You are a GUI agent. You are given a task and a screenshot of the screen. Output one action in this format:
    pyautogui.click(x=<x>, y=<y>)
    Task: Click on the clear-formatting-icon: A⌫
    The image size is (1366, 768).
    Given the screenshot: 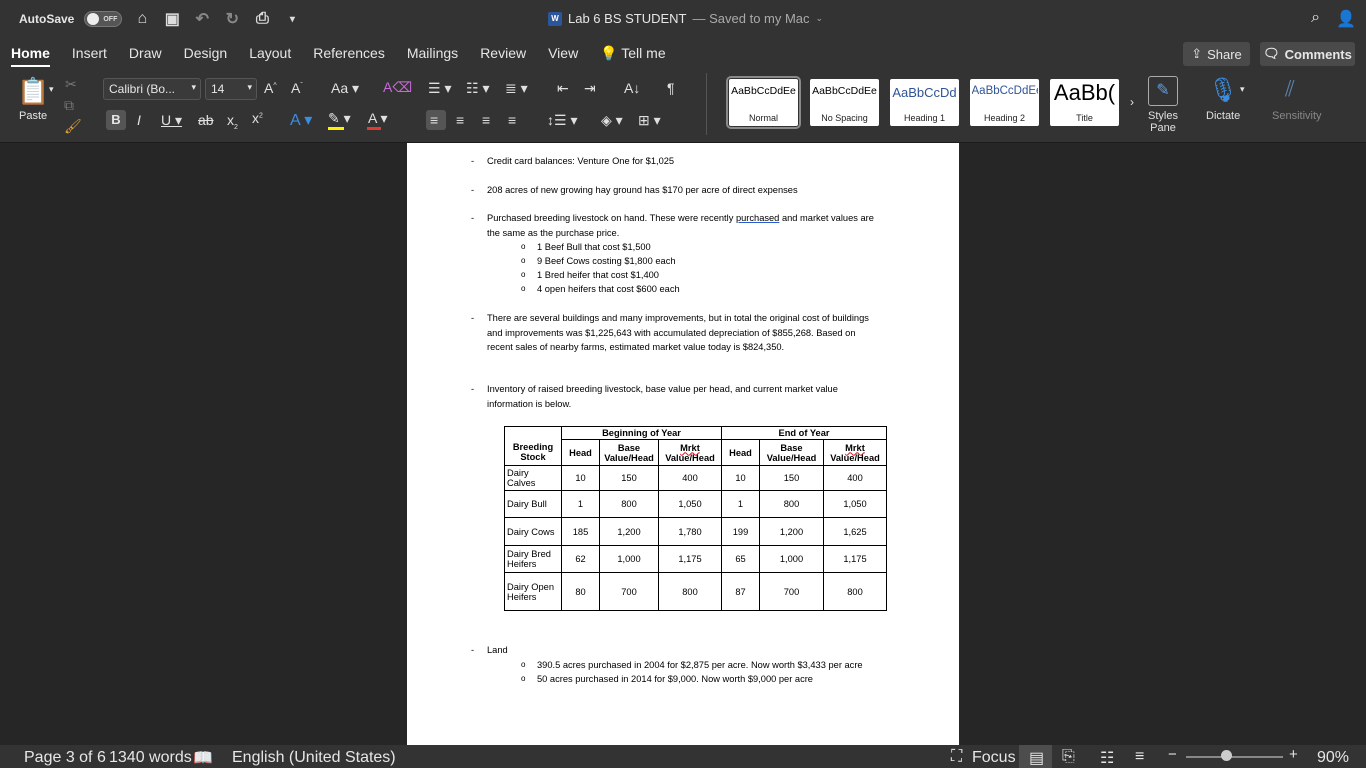 What is the action you would take?
    pyautogui.click(x=397, y=87)
    